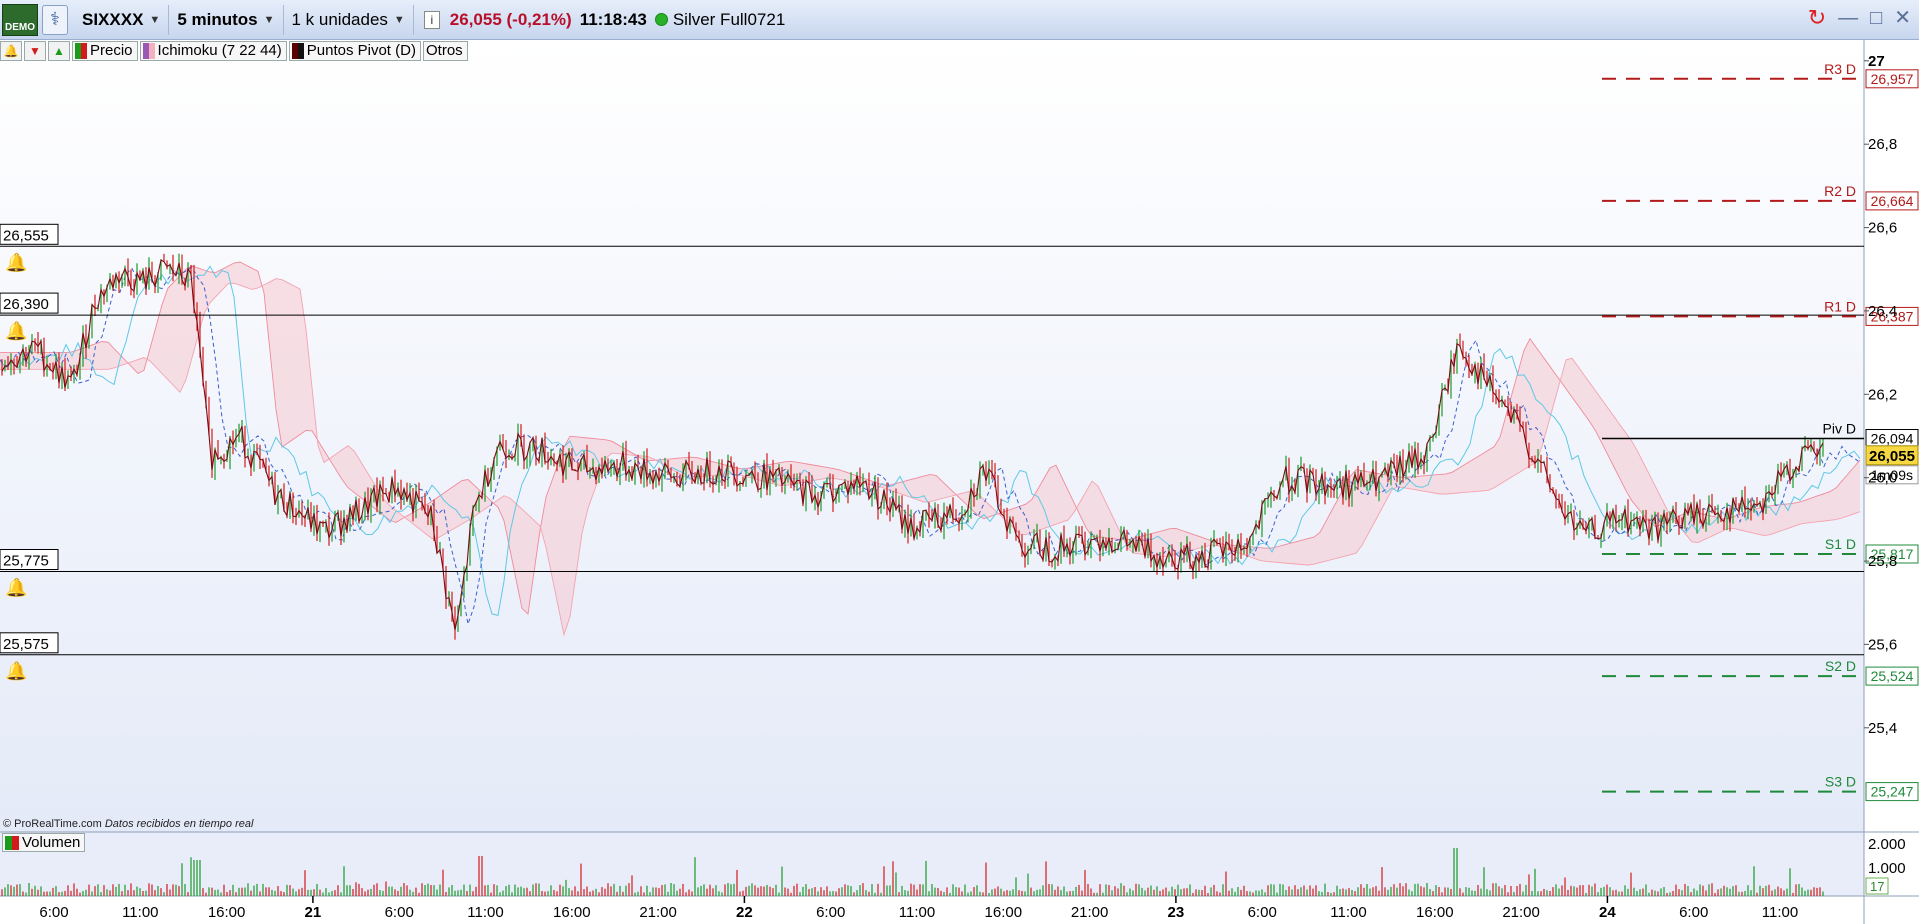 The width and height of the screenshot is (1919, 924). I want to click on price-axis-label: 26,8, so click(1882, 144).